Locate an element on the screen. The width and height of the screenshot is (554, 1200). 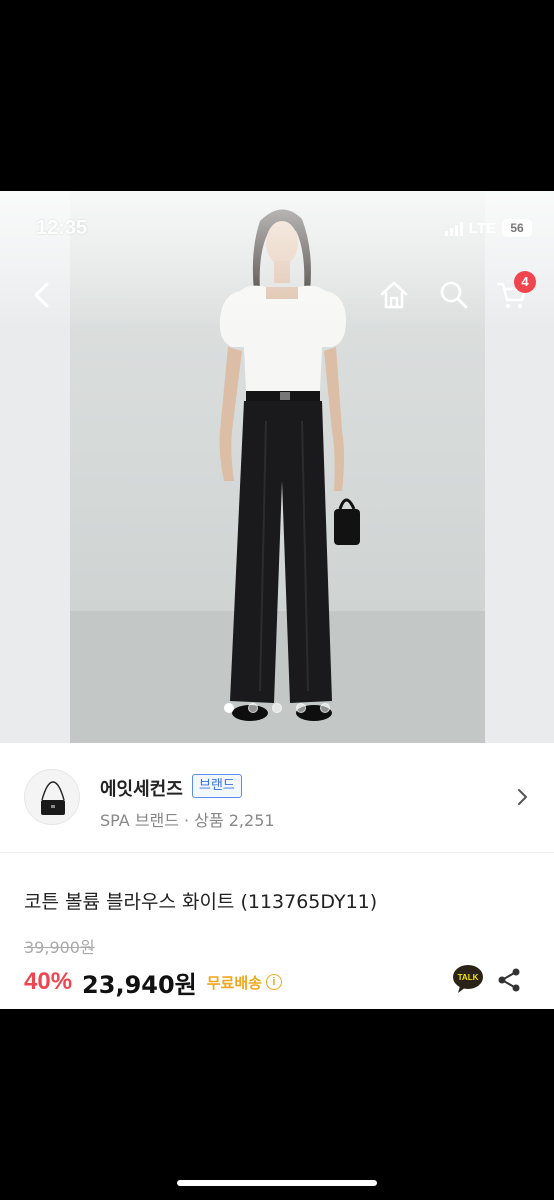
chevron-left-icon is located at coordinates (41, 295).